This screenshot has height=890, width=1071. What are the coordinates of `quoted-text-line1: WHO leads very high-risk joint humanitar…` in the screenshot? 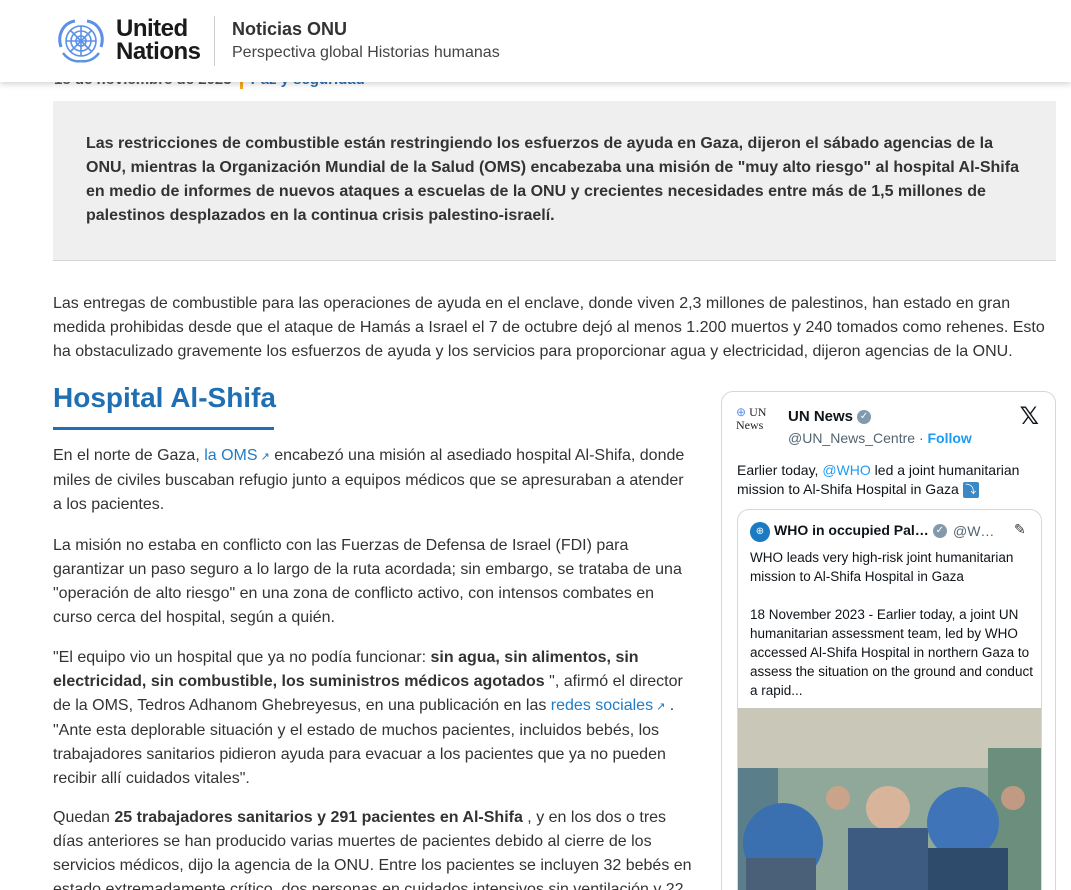 It's located at (882, 567).